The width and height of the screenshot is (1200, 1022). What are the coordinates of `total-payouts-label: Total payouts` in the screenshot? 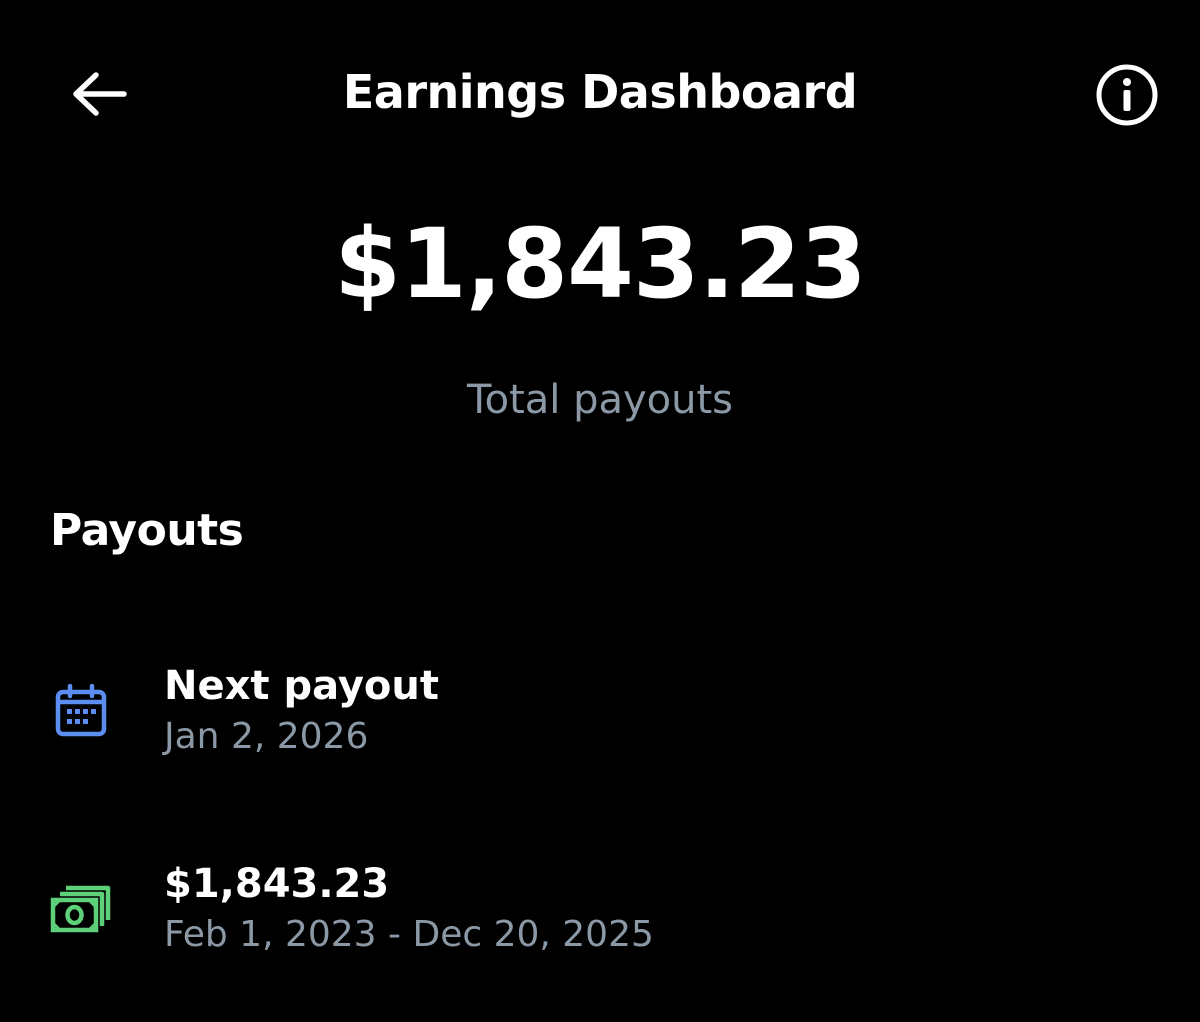 It's located at (600, 400).